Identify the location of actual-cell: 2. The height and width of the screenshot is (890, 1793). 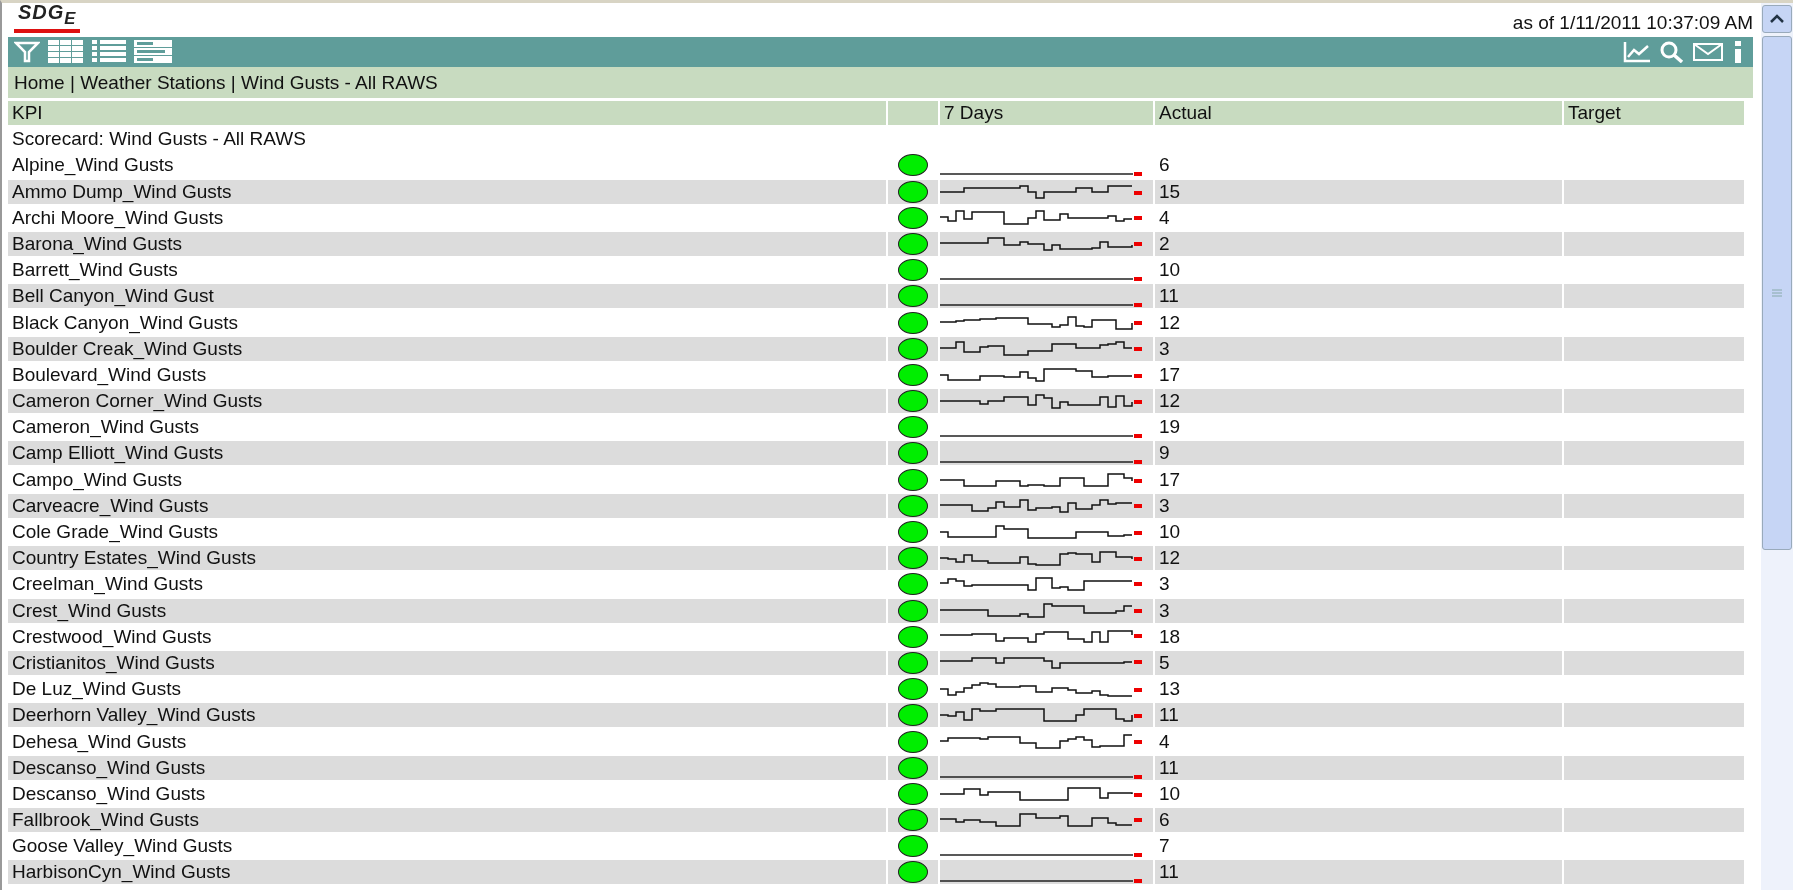
(1358, 243).